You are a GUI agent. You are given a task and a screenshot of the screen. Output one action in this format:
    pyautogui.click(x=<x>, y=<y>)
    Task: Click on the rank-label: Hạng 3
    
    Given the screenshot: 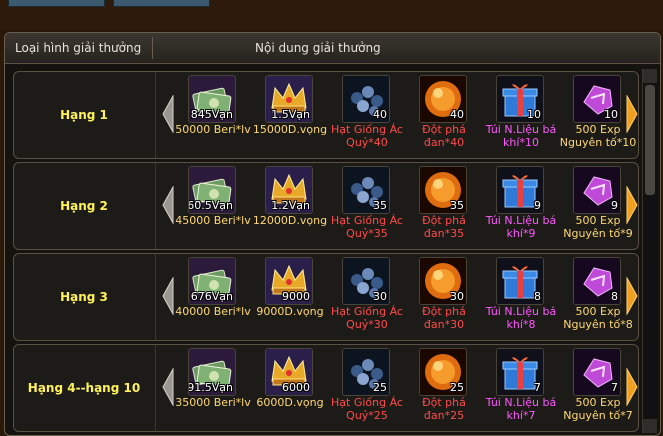 What is the action you would take?
    pyautogui.click(x=84, y=297)
    